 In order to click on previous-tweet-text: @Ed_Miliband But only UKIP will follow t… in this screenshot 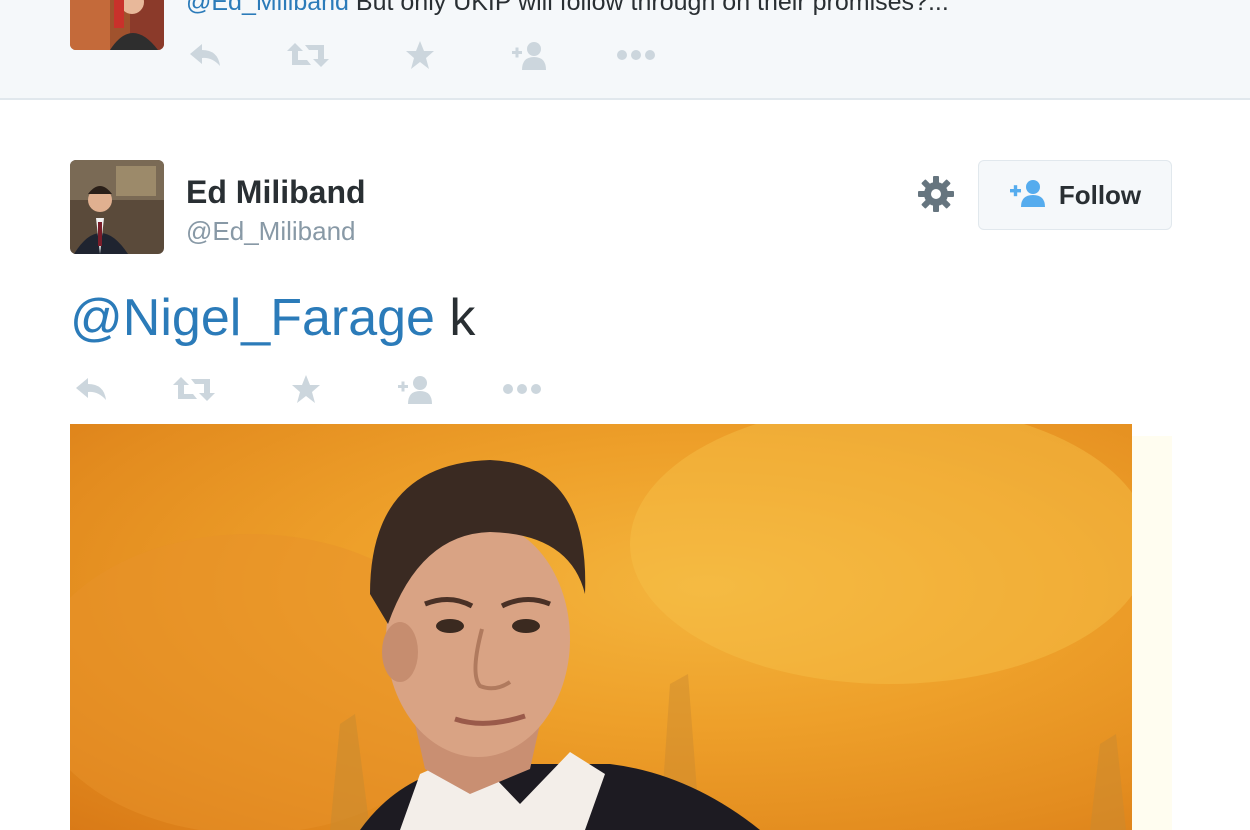, I will do `click(567, 8)`.